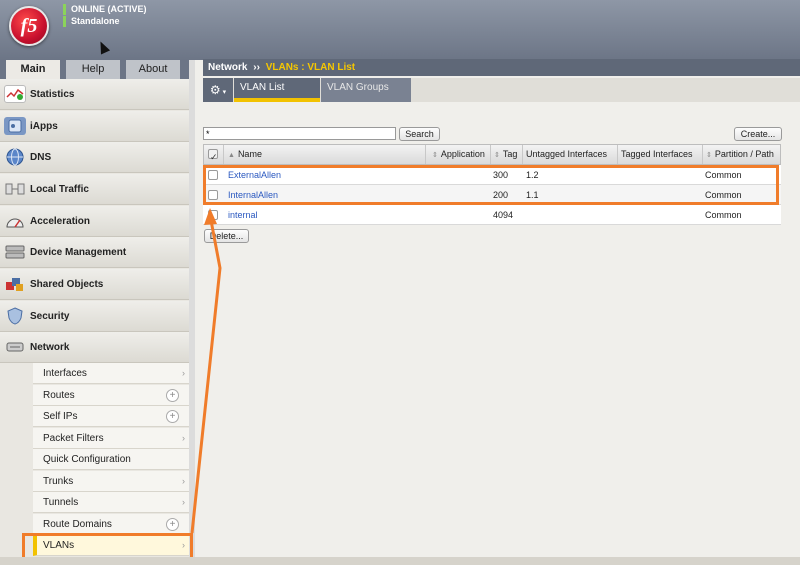 The image size is (800, 565). I want to click on annotation-arrow, so click(206, 371).